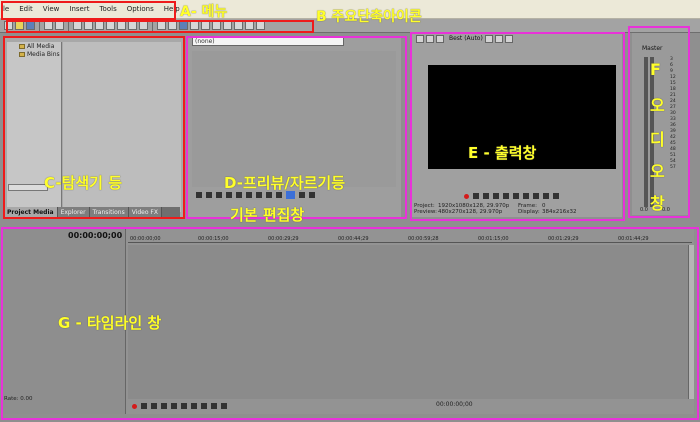 The height and width of the screenshot is (422, 700). I want to click on menu-view: View, so click(51, 9).